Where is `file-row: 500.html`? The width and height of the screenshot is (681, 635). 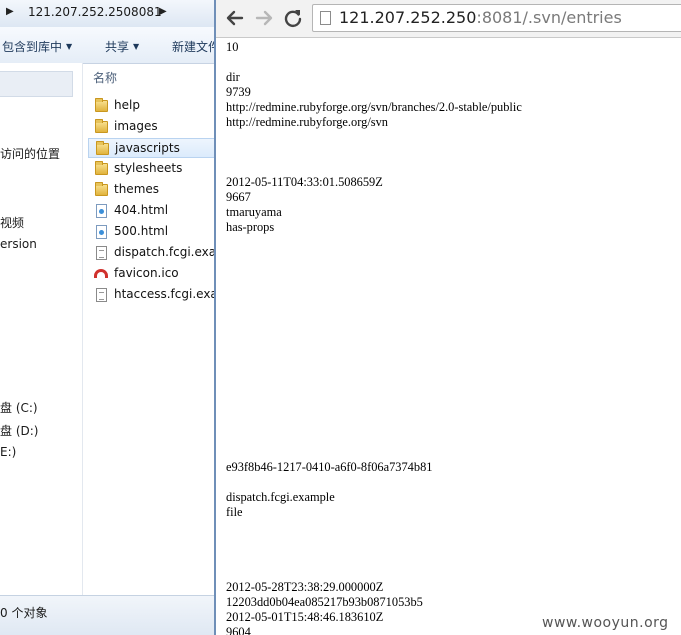 file-row: 500.html is located at coordinates (152, 232).